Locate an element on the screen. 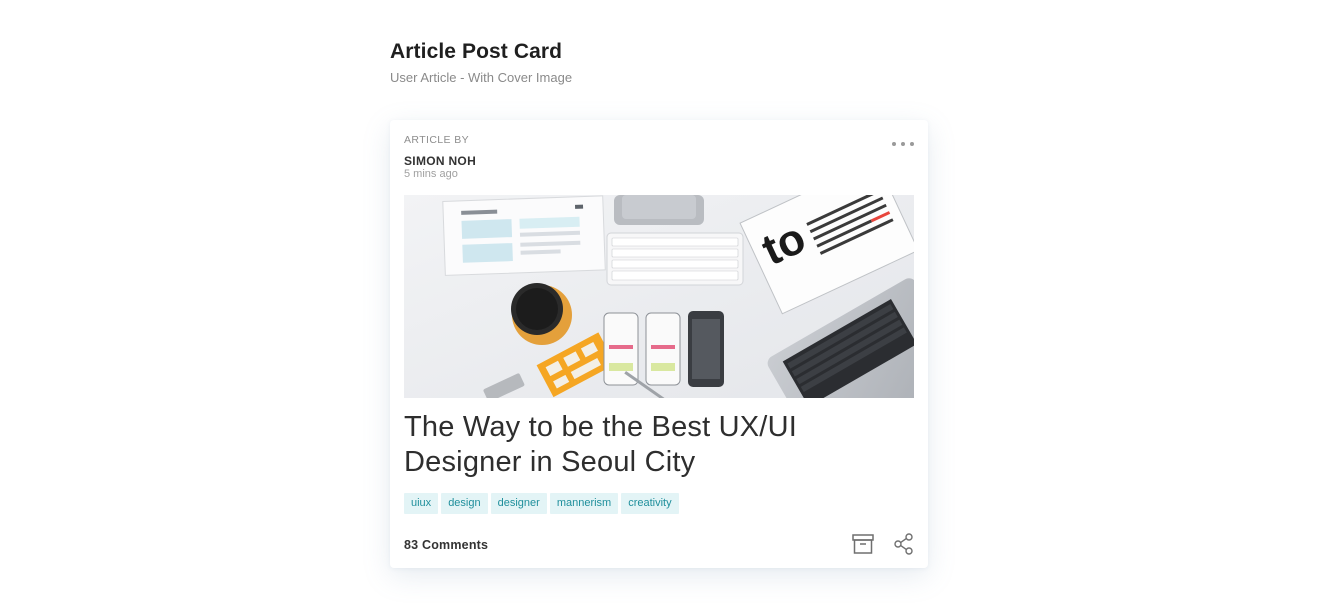 The width and height of the screenshot is (1318, 608). archive-icon is located at coordinates (863, 544).